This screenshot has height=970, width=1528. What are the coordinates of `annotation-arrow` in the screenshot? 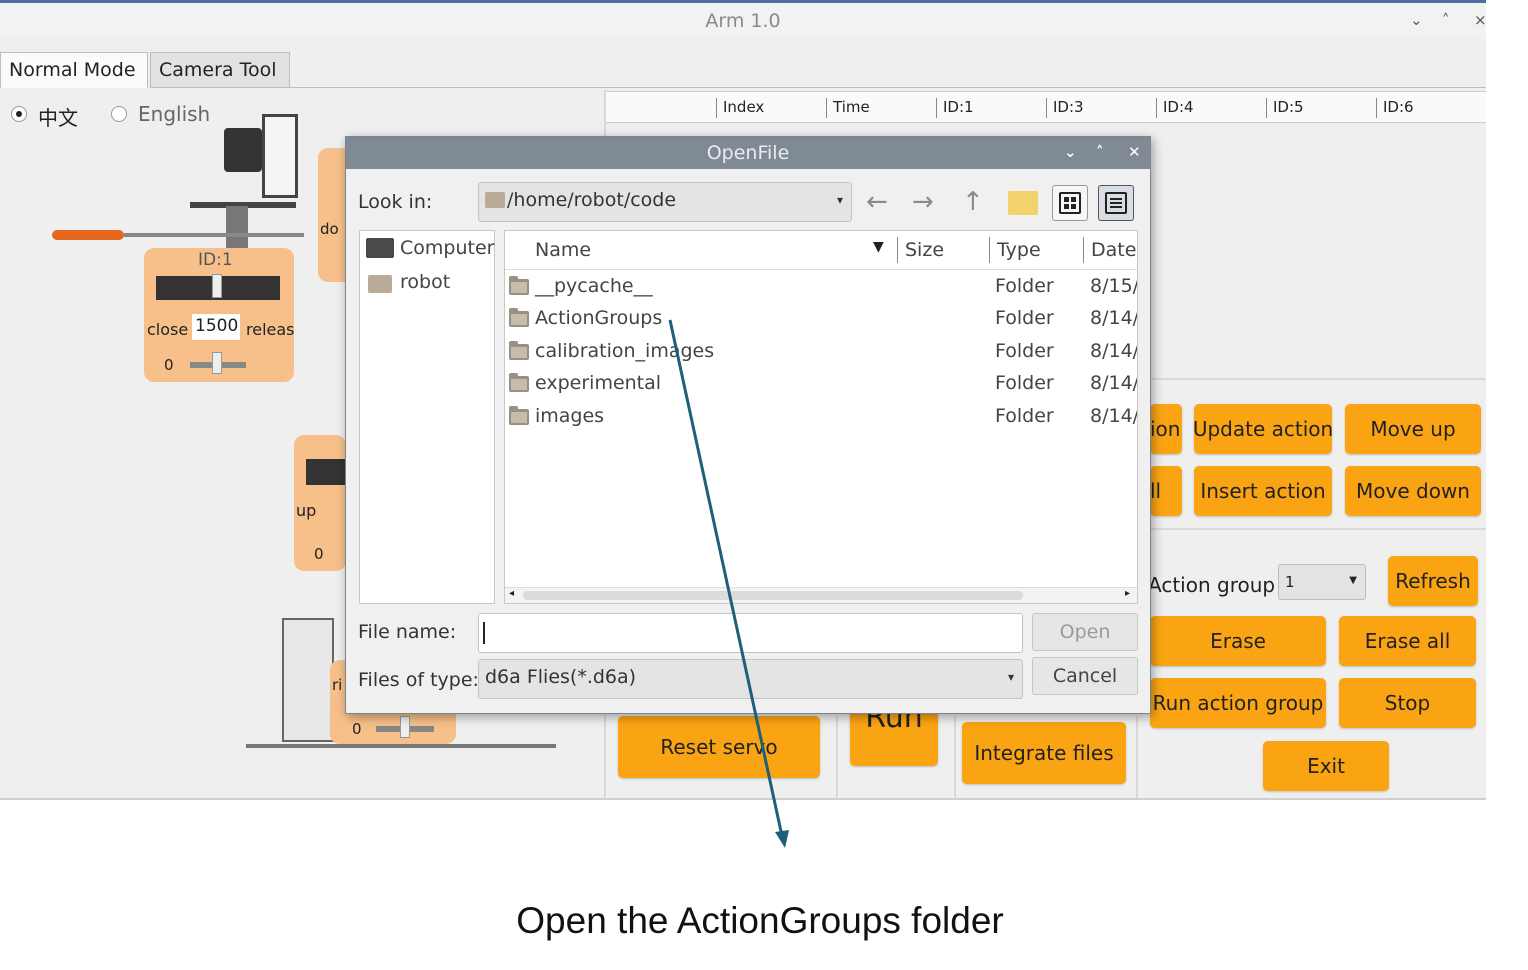 It's located at (728, 583).